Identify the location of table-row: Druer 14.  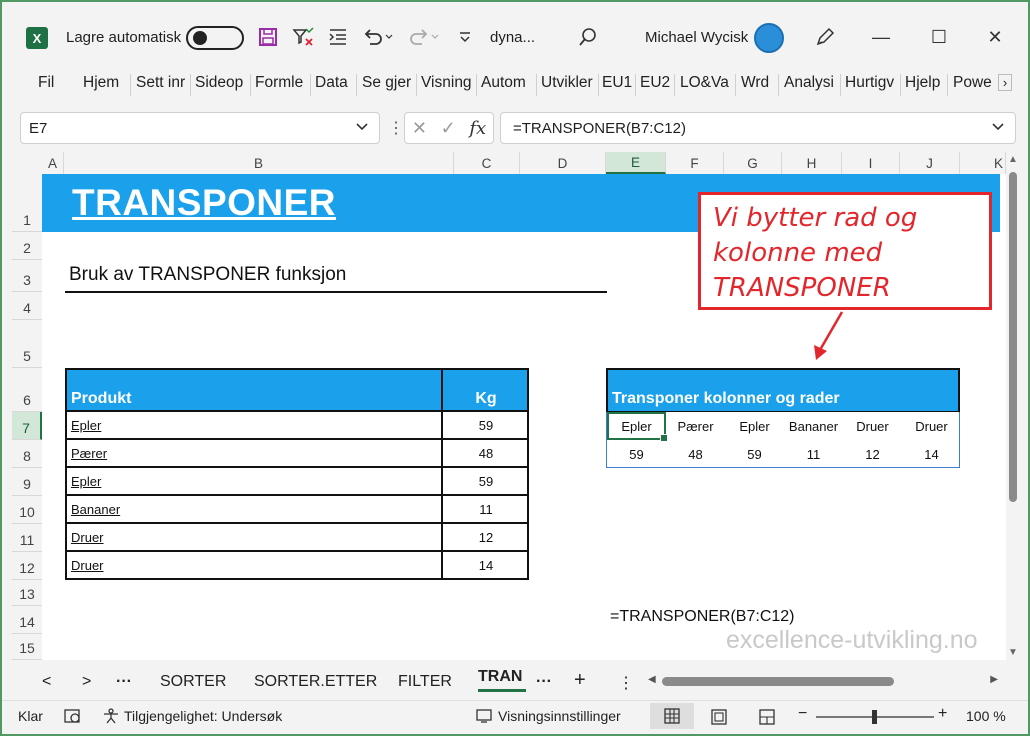
(297, 566).